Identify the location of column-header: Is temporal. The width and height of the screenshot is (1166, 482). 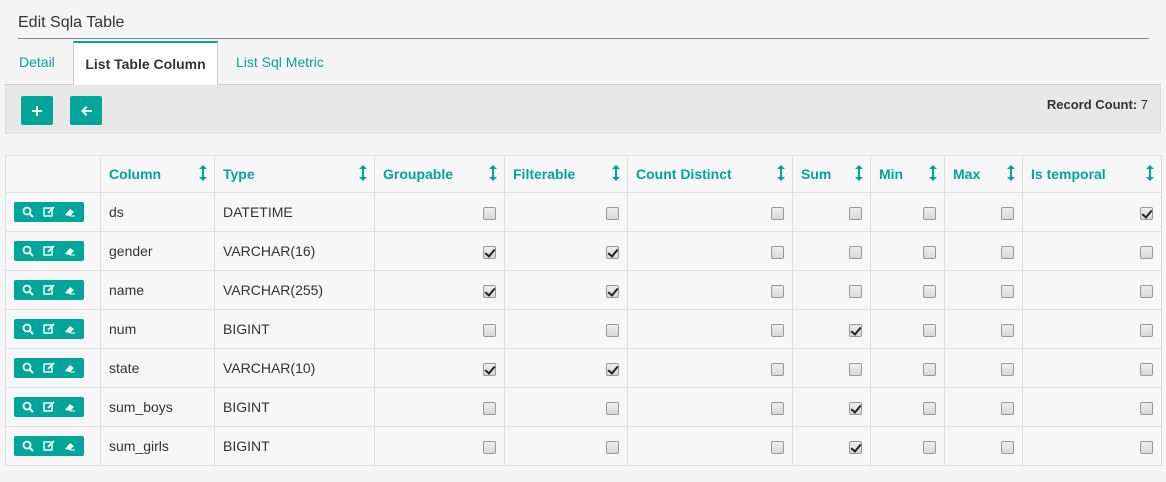
(1092, 174).